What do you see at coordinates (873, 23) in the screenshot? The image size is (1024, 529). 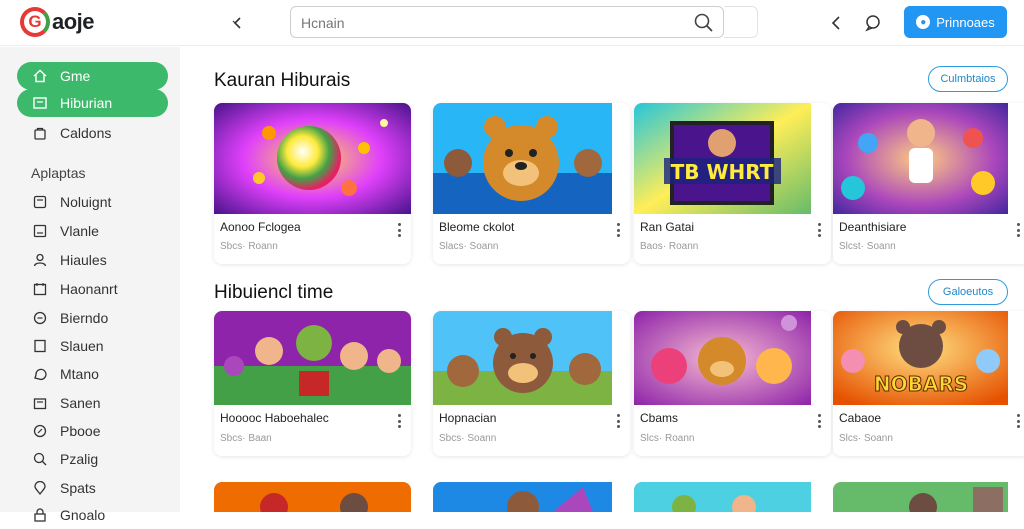 I see `chat-bell-icon` at bounding box center [873, 23].